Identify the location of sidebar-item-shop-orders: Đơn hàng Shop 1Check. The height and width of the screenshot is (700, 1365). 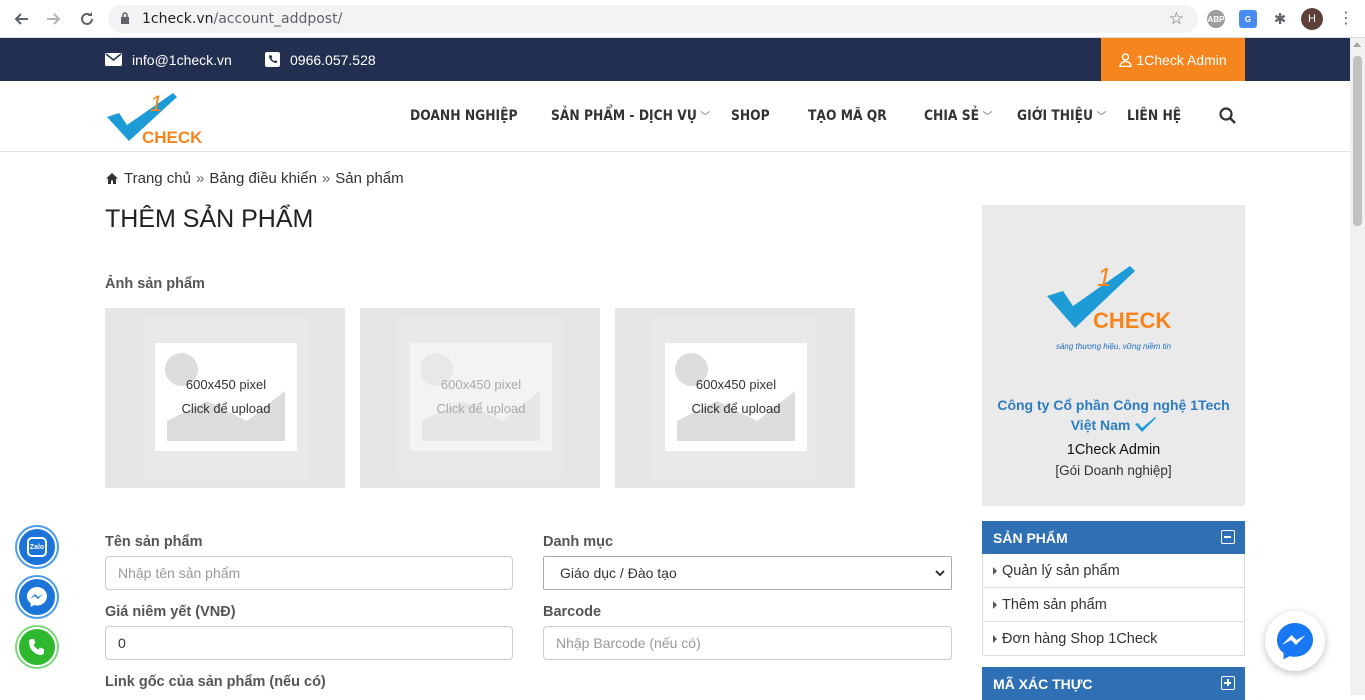
(1113, 639).